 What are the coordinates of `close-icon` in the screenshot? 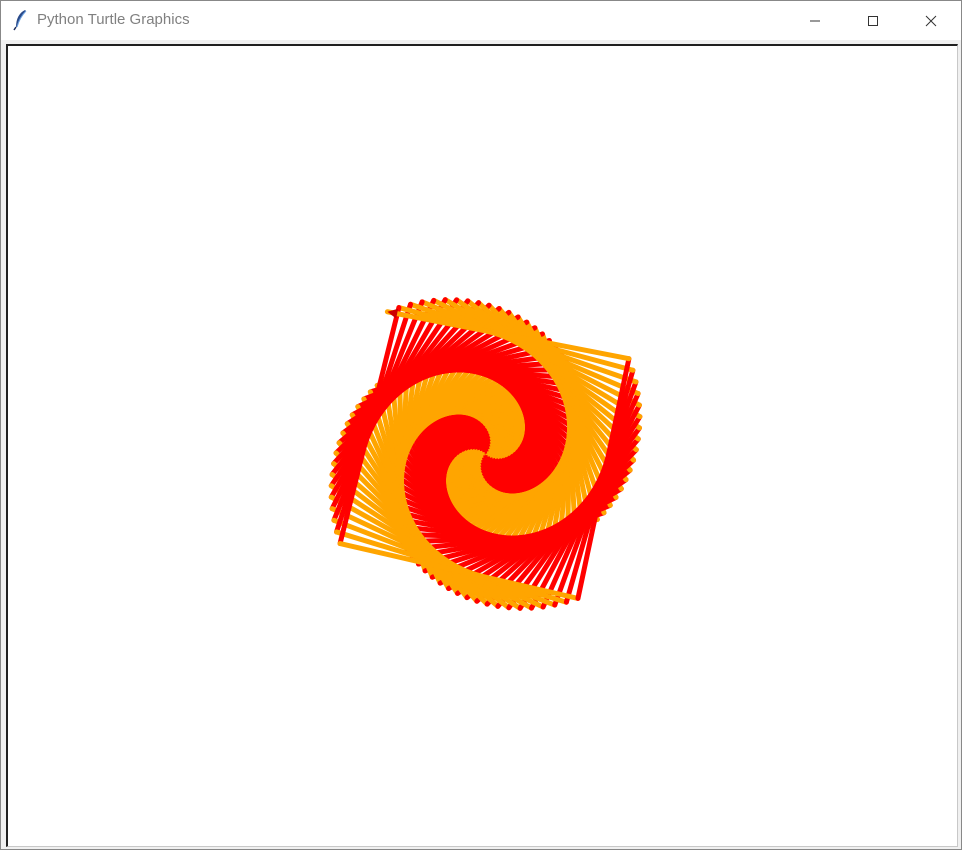 It's located at (931, 21).